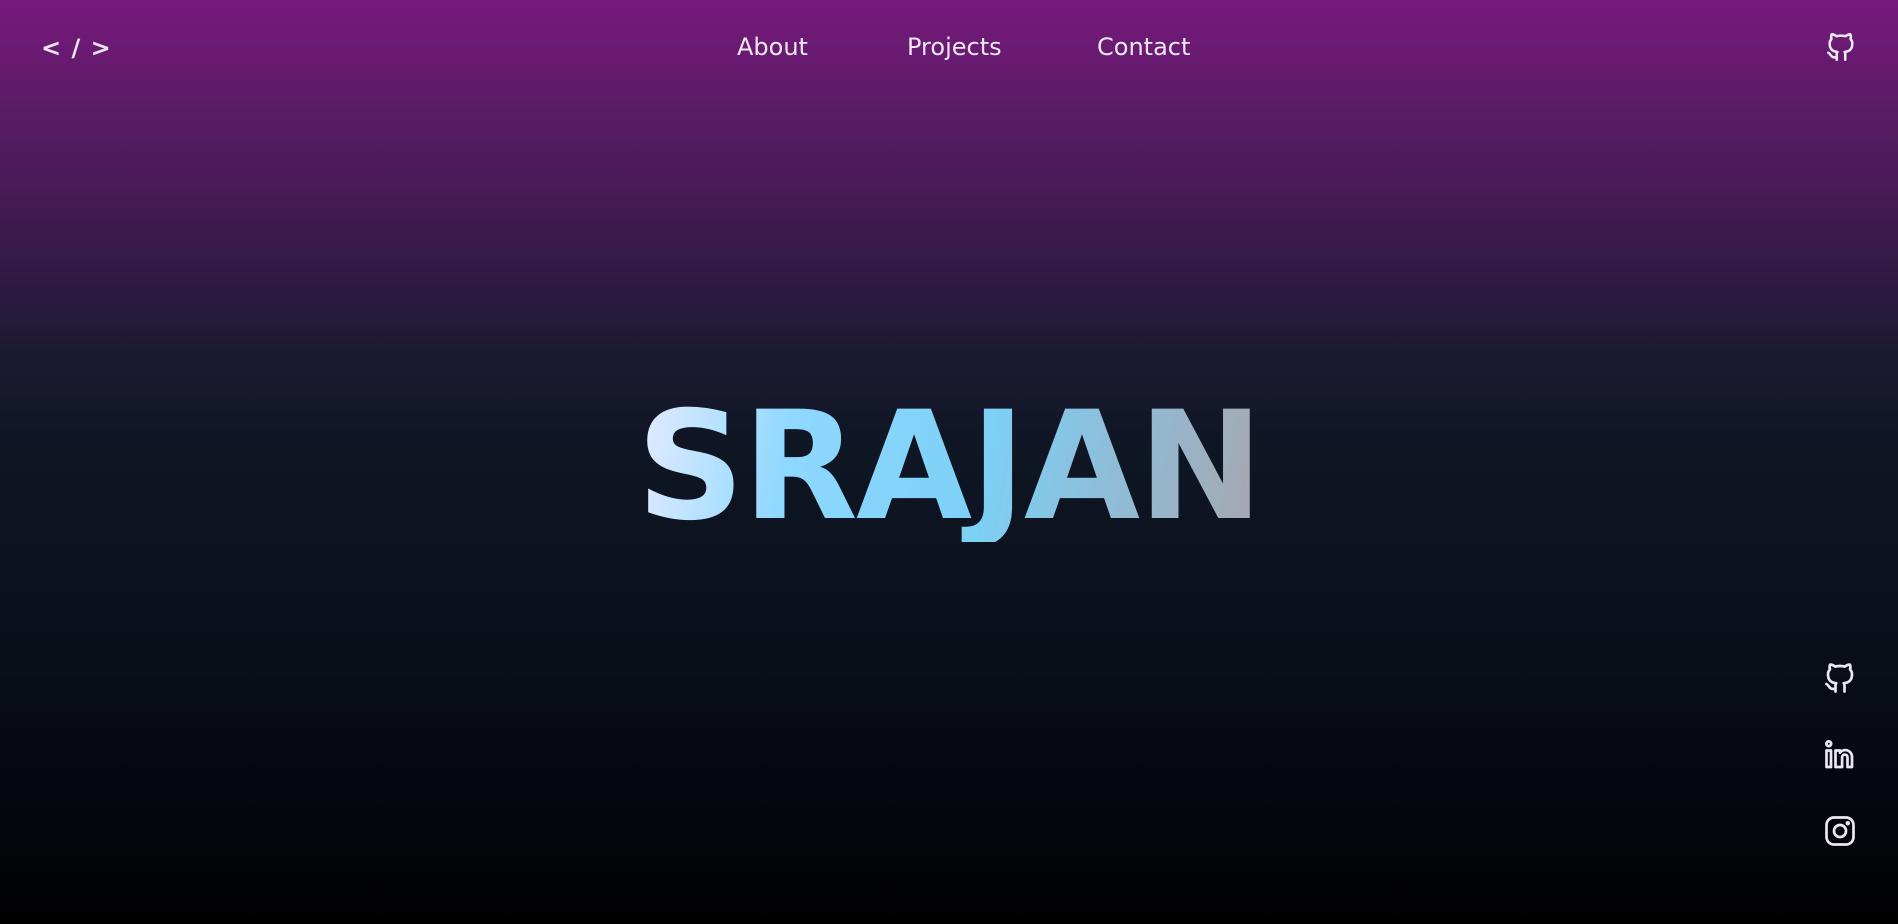 Image resolution: width=1898 pixels, height=924 pixels. Describe the element at coordinates (954, 47) in the screenshot. I see `nav-link-projects: Projects` at that location.